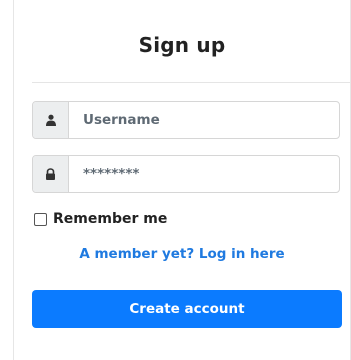  Describe the element at coordinates (204, 120) in the screenshot. I see `username-input` at that location.